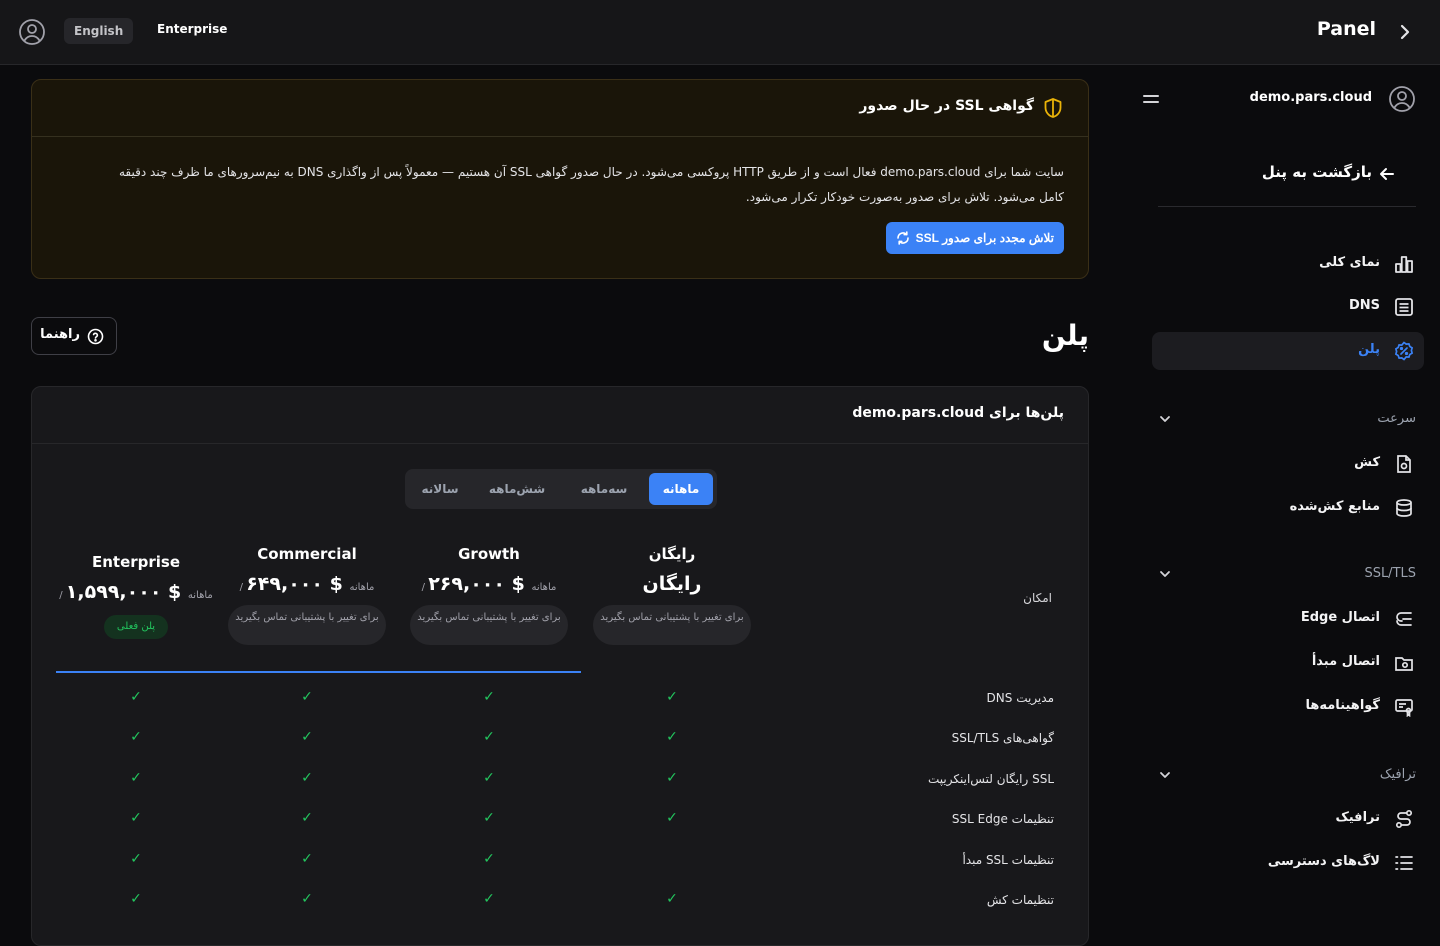 This screenshot has width=1440, height=946. What do you see at coordinates (32, 32) in the screenshot?
I see `user-circle-icon` at bounding box center [32, 32].